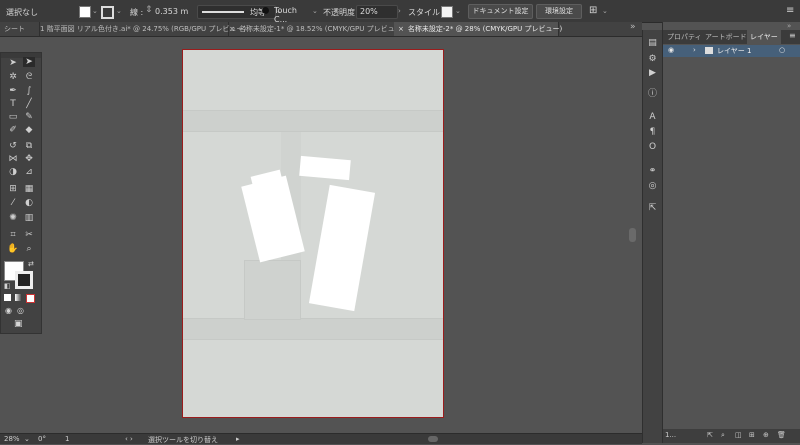 This screenshot has height=445, width=800. Describe the element at coordinates (633, 27) in the screenshot. I see `tab-overflow-icon: »` at that location.